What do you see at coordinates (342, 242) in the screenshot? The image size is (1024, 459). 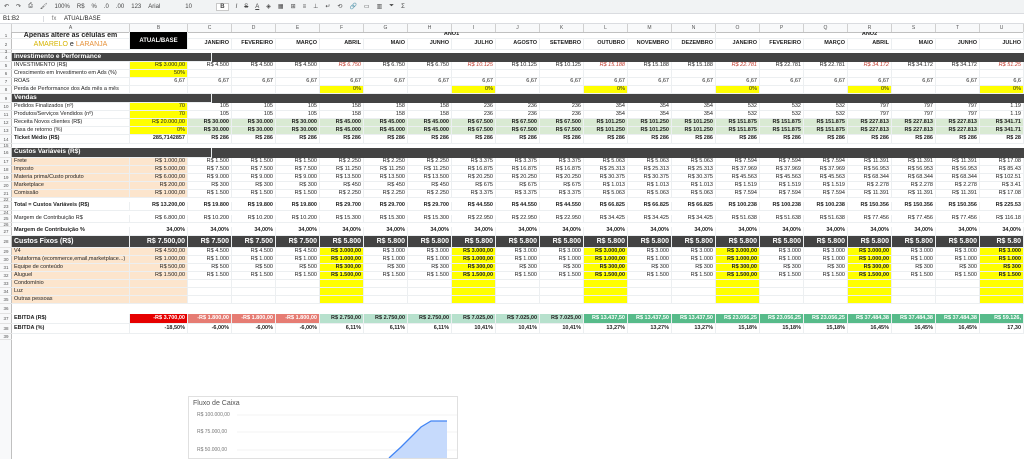 I see `section-value: R$ 5.800` at bounding box center [342, 242].